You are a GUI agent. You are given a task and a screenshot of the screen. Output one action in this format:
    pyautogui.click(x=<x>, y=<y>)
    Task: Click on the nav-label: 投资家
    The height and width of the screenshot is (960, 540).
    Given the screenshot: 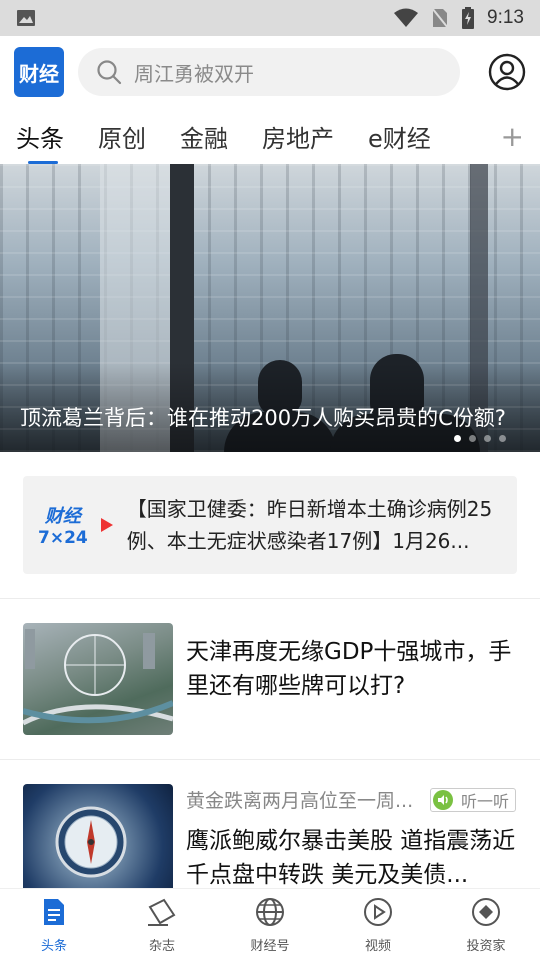 What is the action you would take?
    pyautogui.click(x=486, y=946)
    